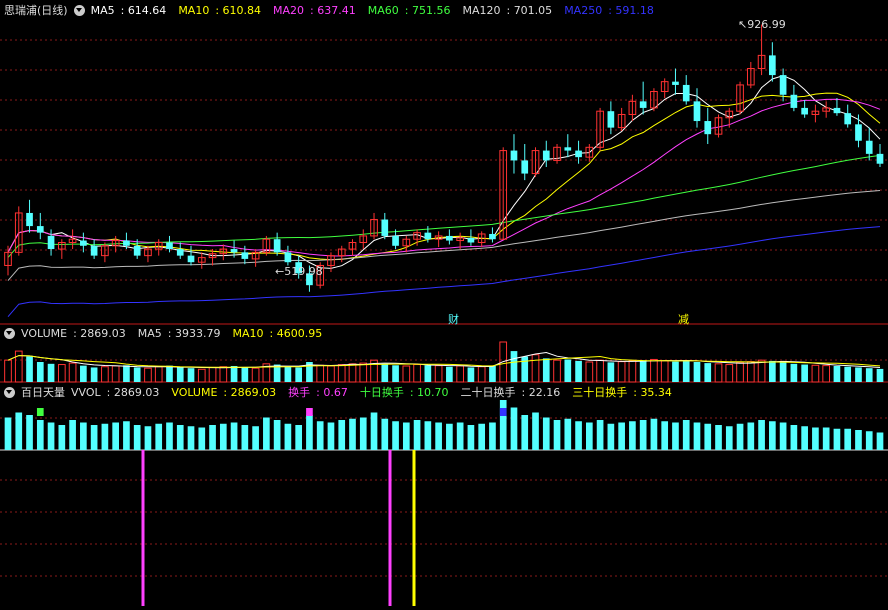 Image resolution: width=888 pixels, height=610 pixels. What do you see at coordinates (622, 392) in the screenshot?
I see `turnover-30d-indicator: 三十日换手: 35.34` at bounding box center [622, 392].